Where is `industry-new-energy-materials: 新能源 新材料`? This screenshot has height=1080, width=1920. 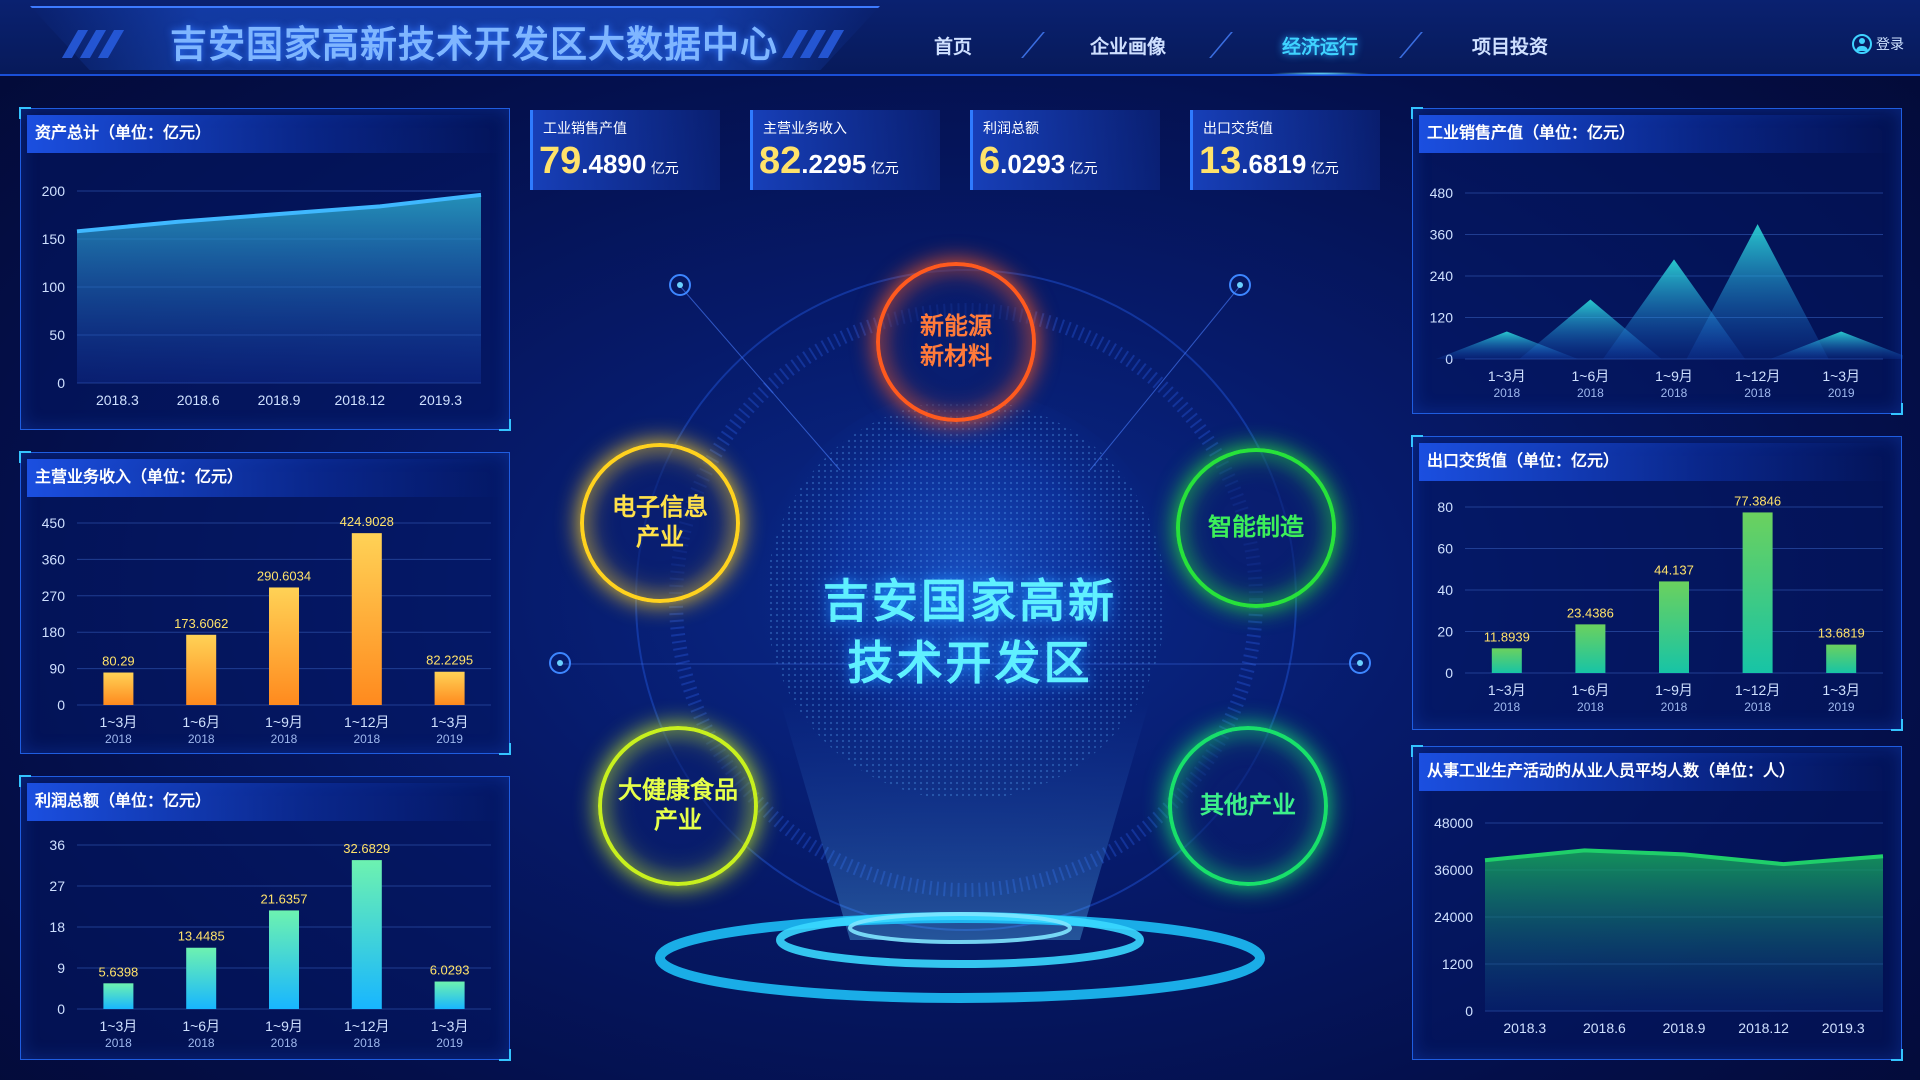
industry-new-energy-materials: 新能源 新材料 is located at coordinates (956, 342).